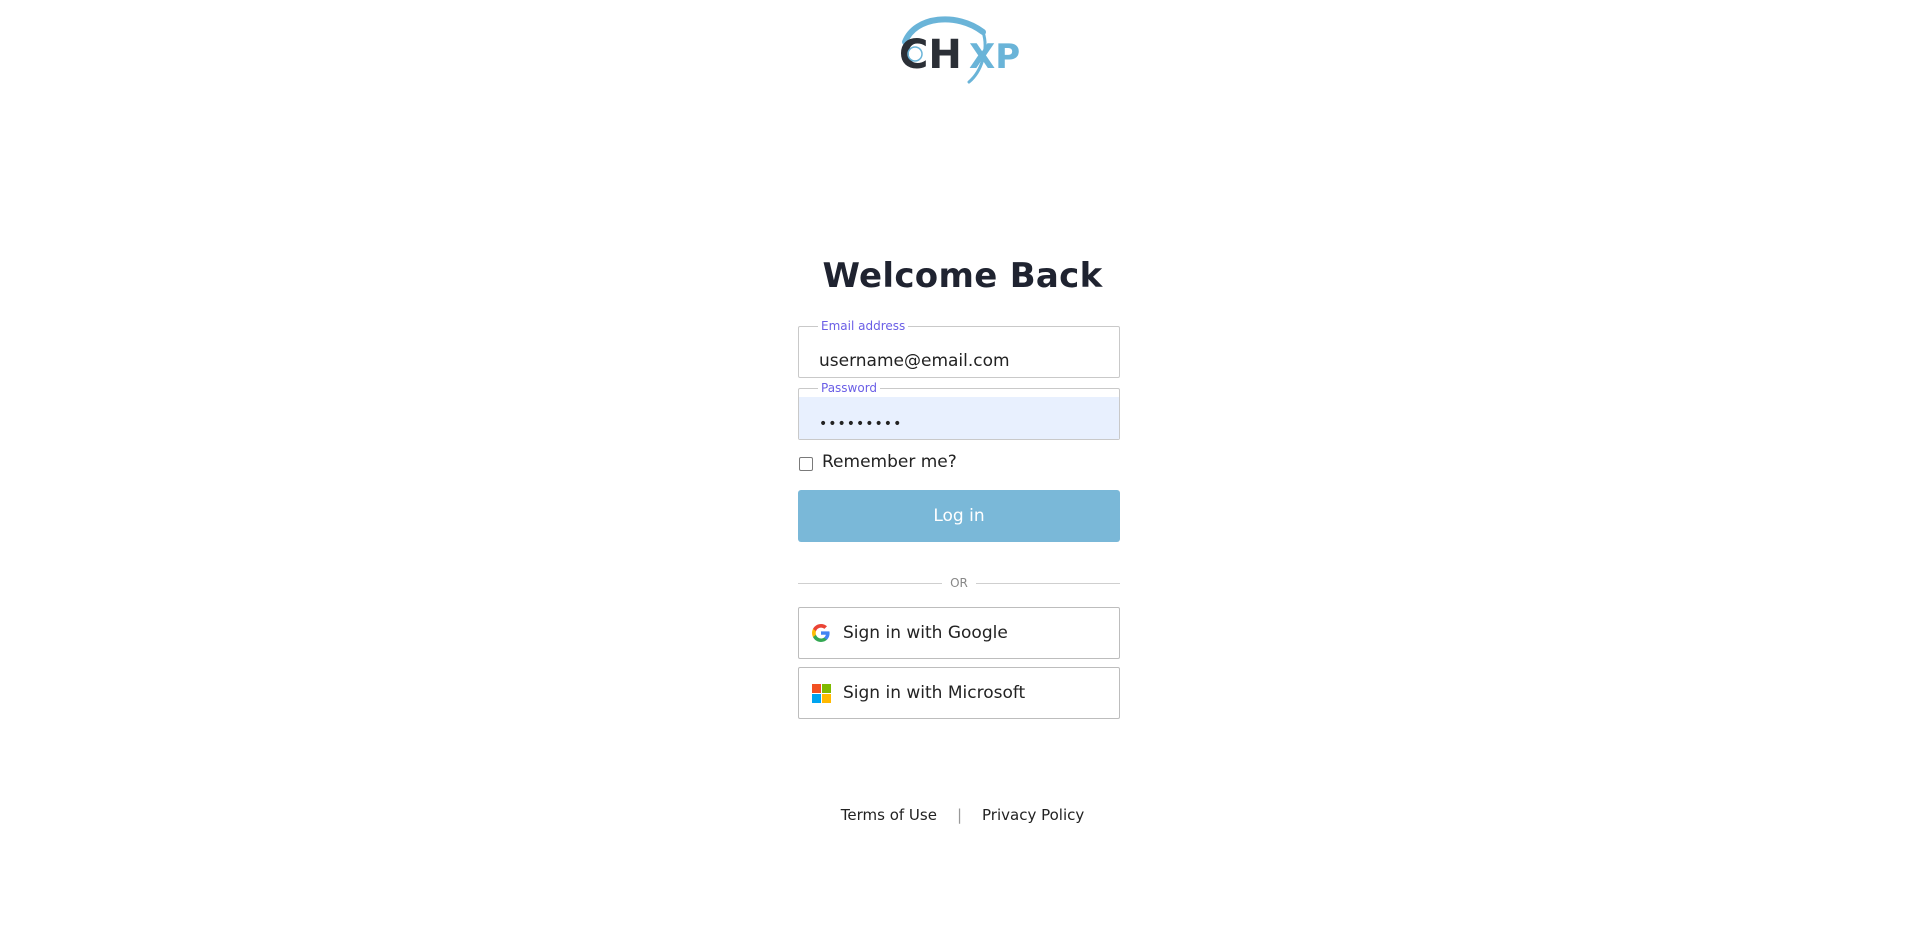 This screenshot has width=1905, height=952. What do you see at coordinates (959, 348) in the screenshot?
I see `email-field: Email address username@email.com` at bounding box center [959, 348].